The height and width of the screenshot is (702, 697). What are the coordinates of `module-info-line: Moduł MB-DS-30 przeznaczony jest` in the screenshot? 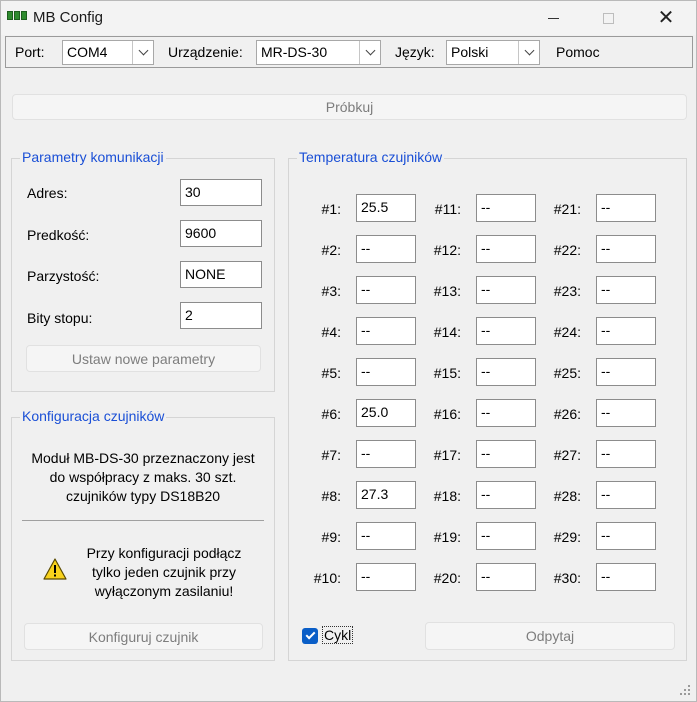 It's located at (143, 458).